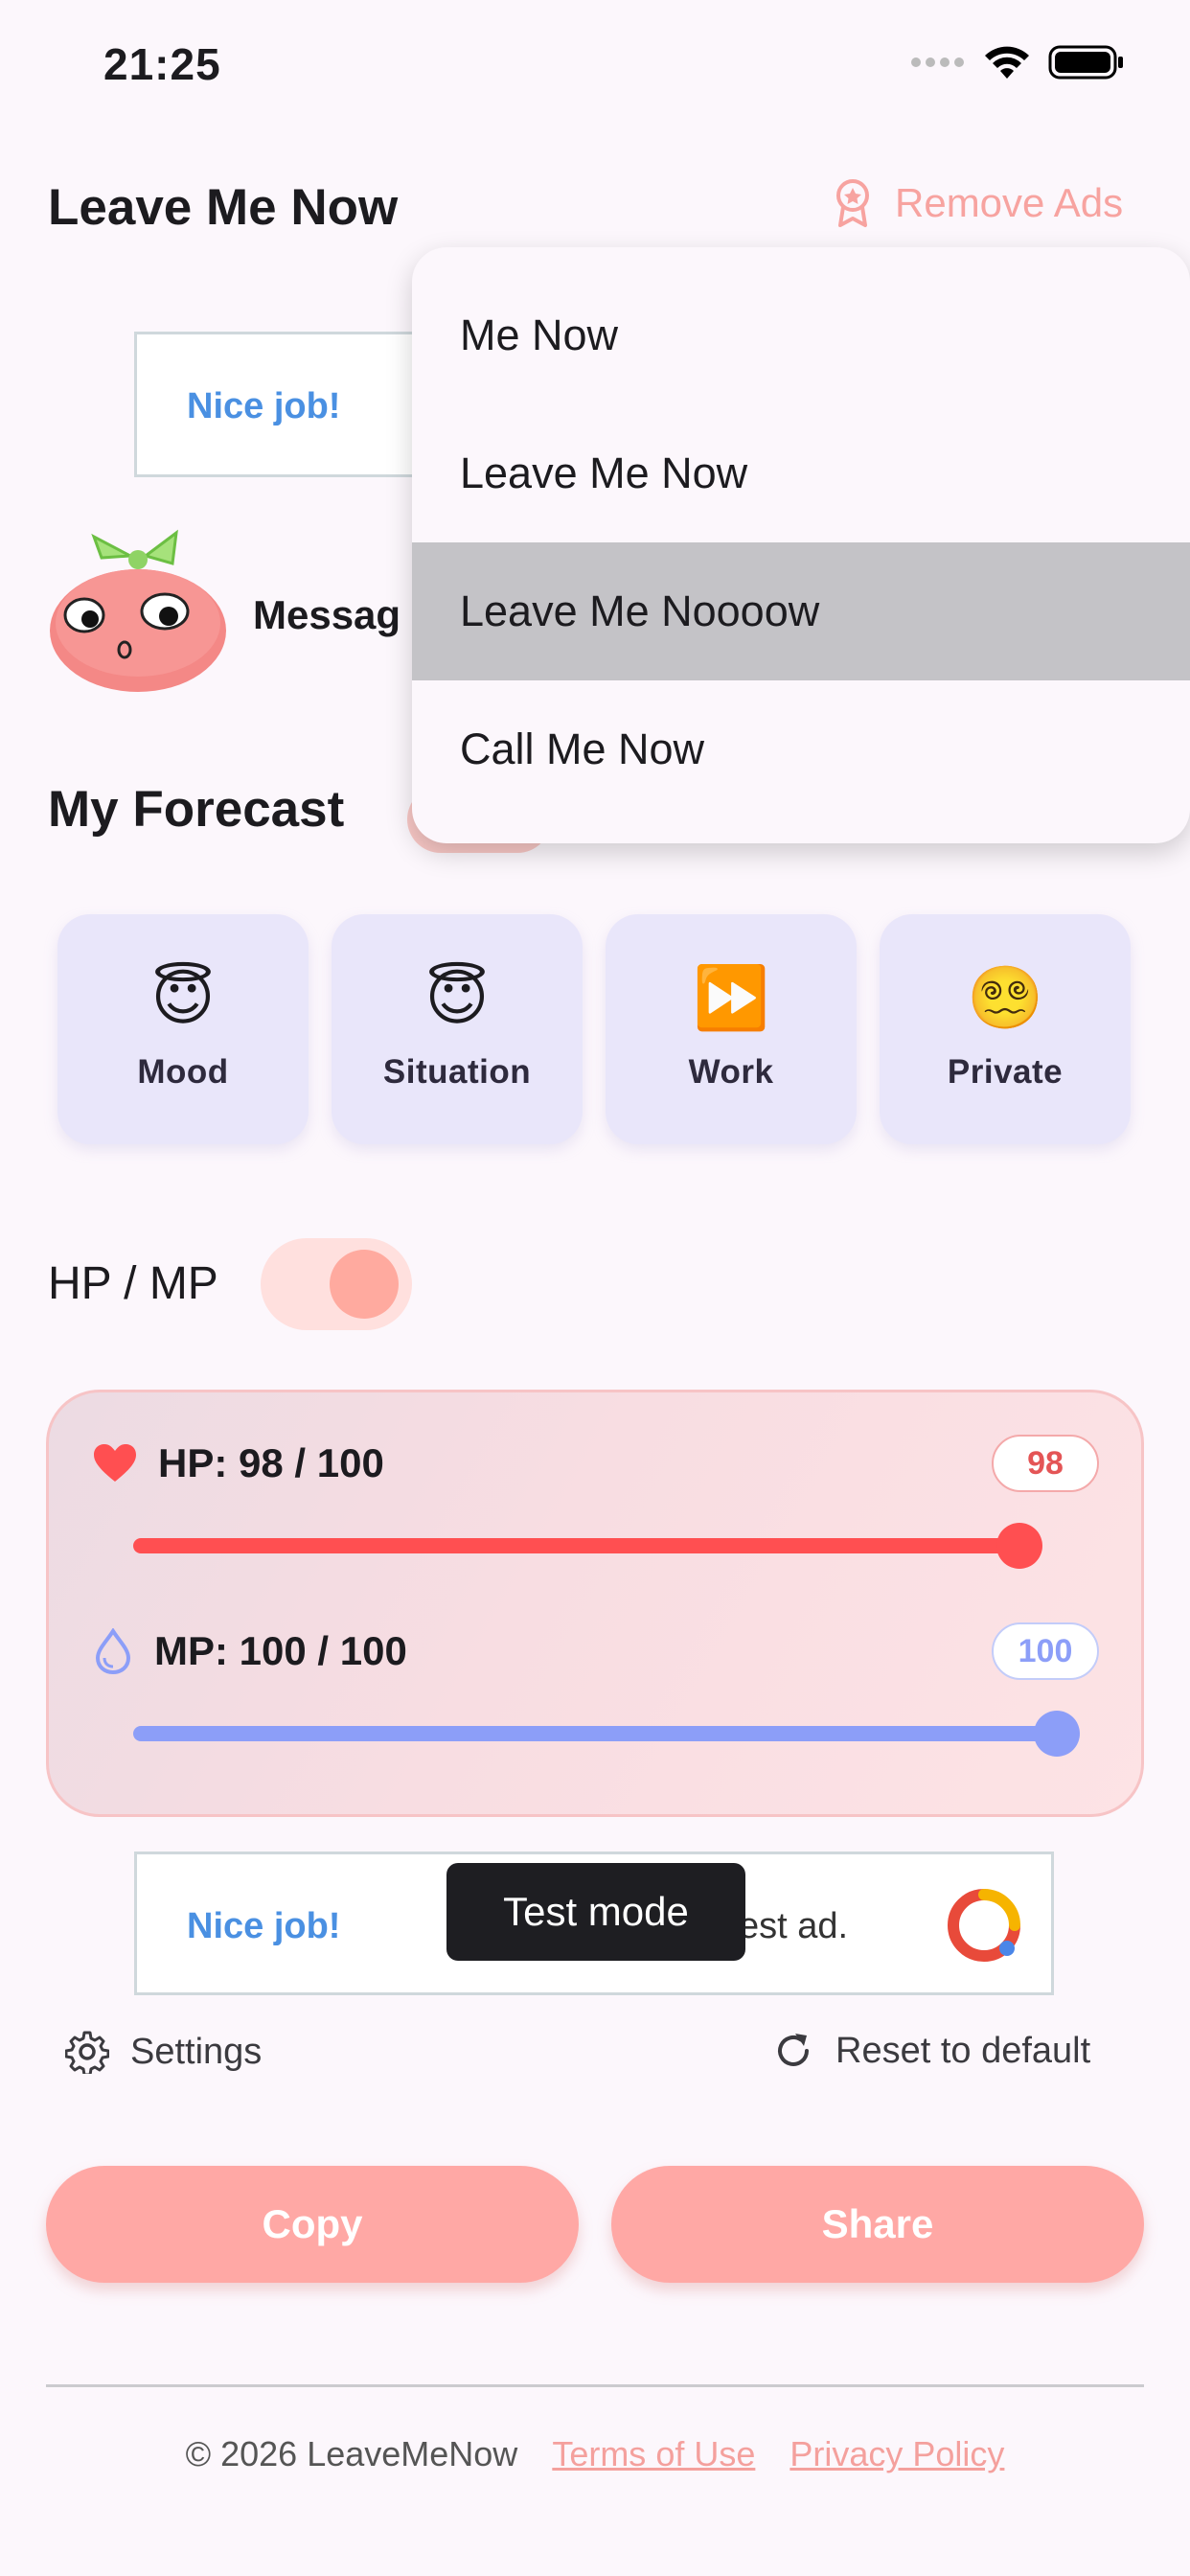  What do you see at coordinates (984, 1925) in the screenshot?
I see `ad-logo-icon` at bounding box center [984, 1925].